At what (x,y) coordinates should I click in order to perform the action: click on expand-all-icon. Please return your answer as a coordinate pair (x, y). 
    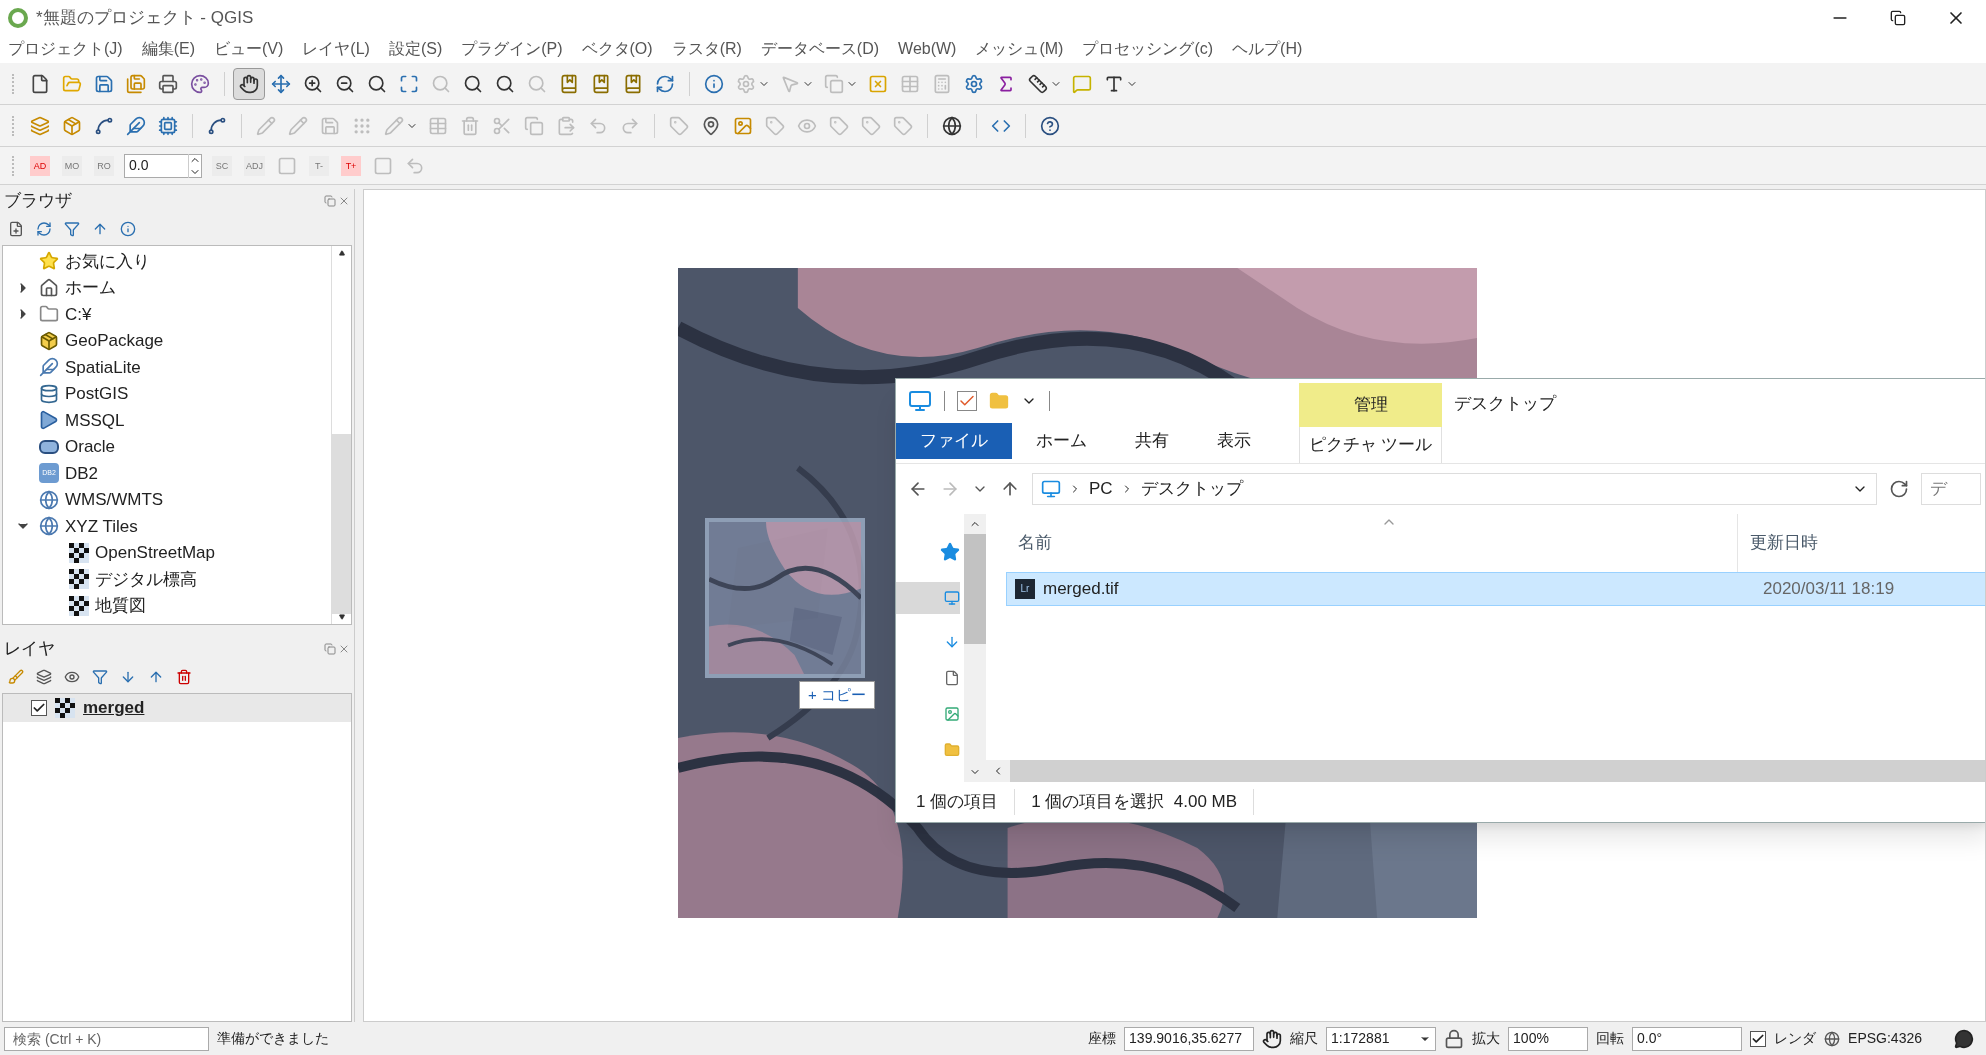
    Looking at the image, I should click on (128, 677).